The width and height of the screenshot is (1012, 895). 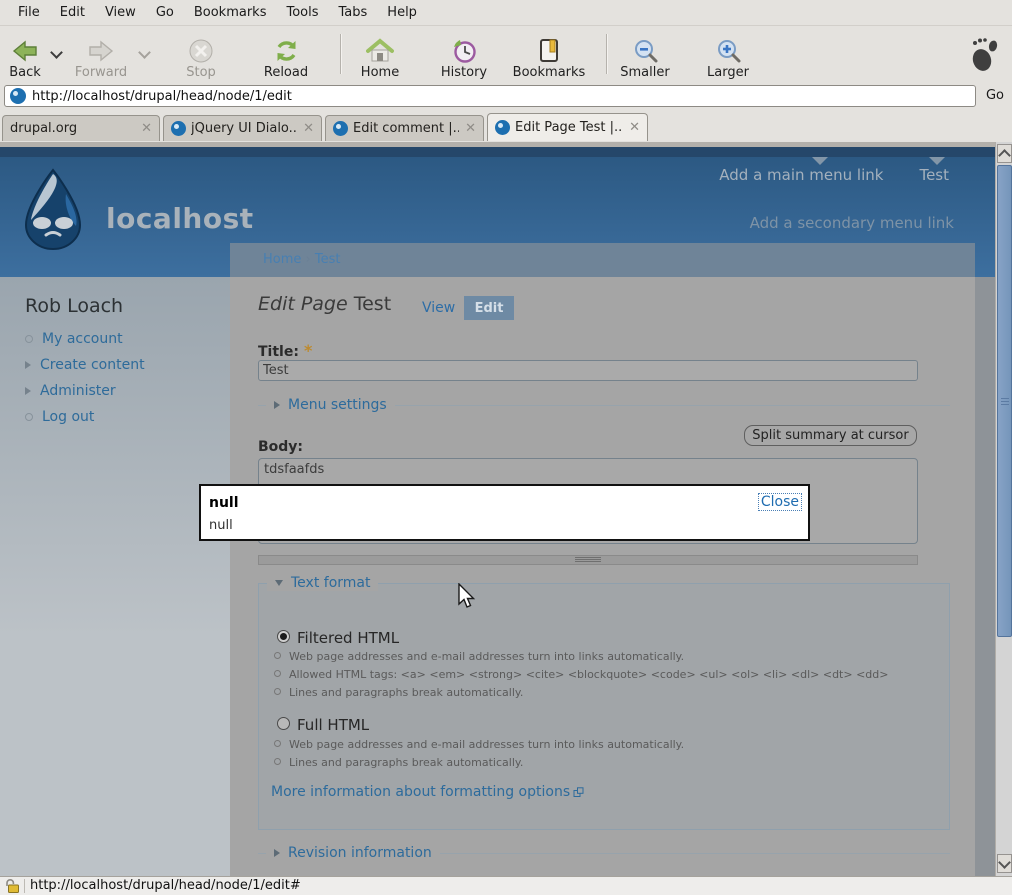 I want to click on sidebar-user-name: Rob Loach, so click(x=74, y=306).